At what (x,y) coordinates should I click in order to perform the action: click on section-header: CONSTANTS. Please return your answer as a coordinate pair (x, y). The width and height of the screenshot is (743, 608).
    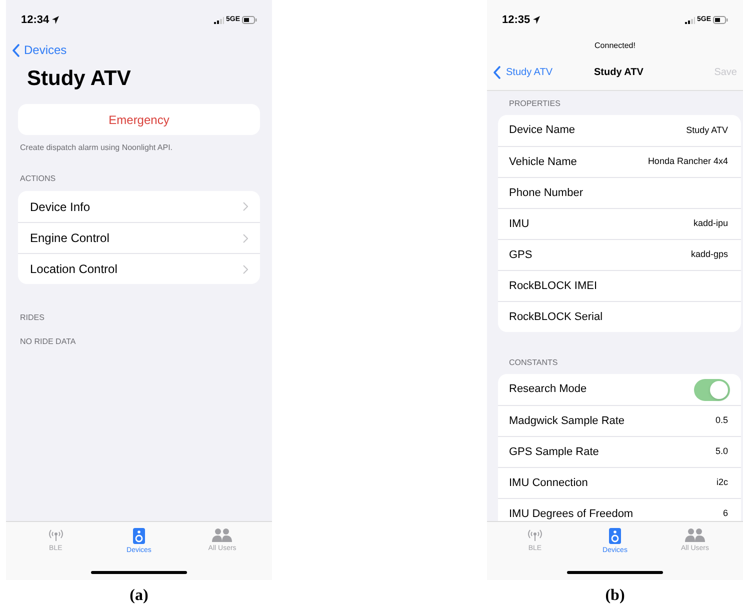
    Looking at the image, I should click on (534, 363).